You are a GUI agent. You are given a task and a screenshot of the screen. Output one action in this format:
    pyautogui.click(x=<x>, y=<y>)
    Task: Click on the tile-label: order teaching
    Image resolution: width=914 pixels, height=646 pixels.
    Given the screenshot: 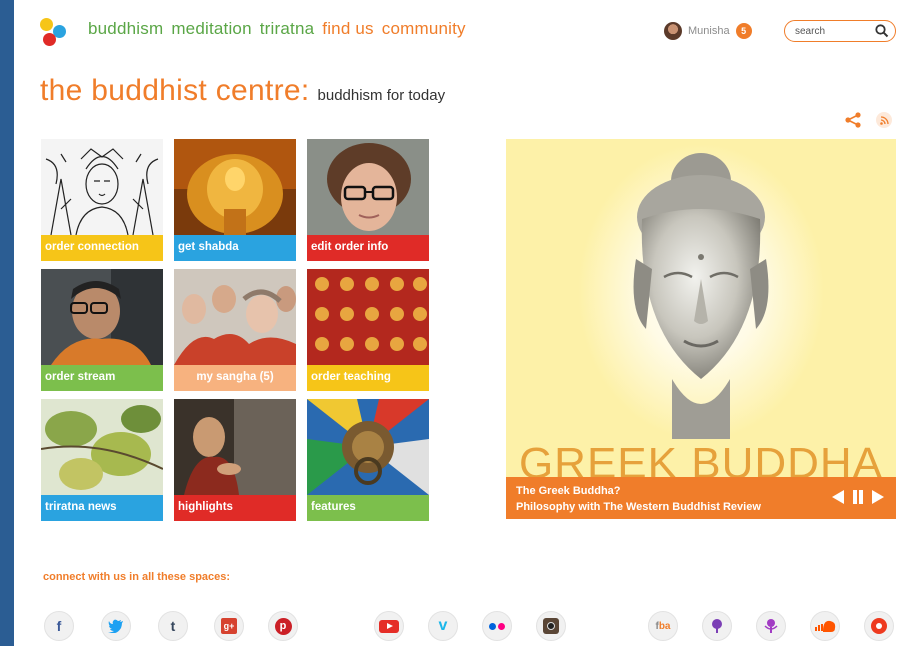 What is the action you would take?
    pyautogui.click(x=368, y=378)
    